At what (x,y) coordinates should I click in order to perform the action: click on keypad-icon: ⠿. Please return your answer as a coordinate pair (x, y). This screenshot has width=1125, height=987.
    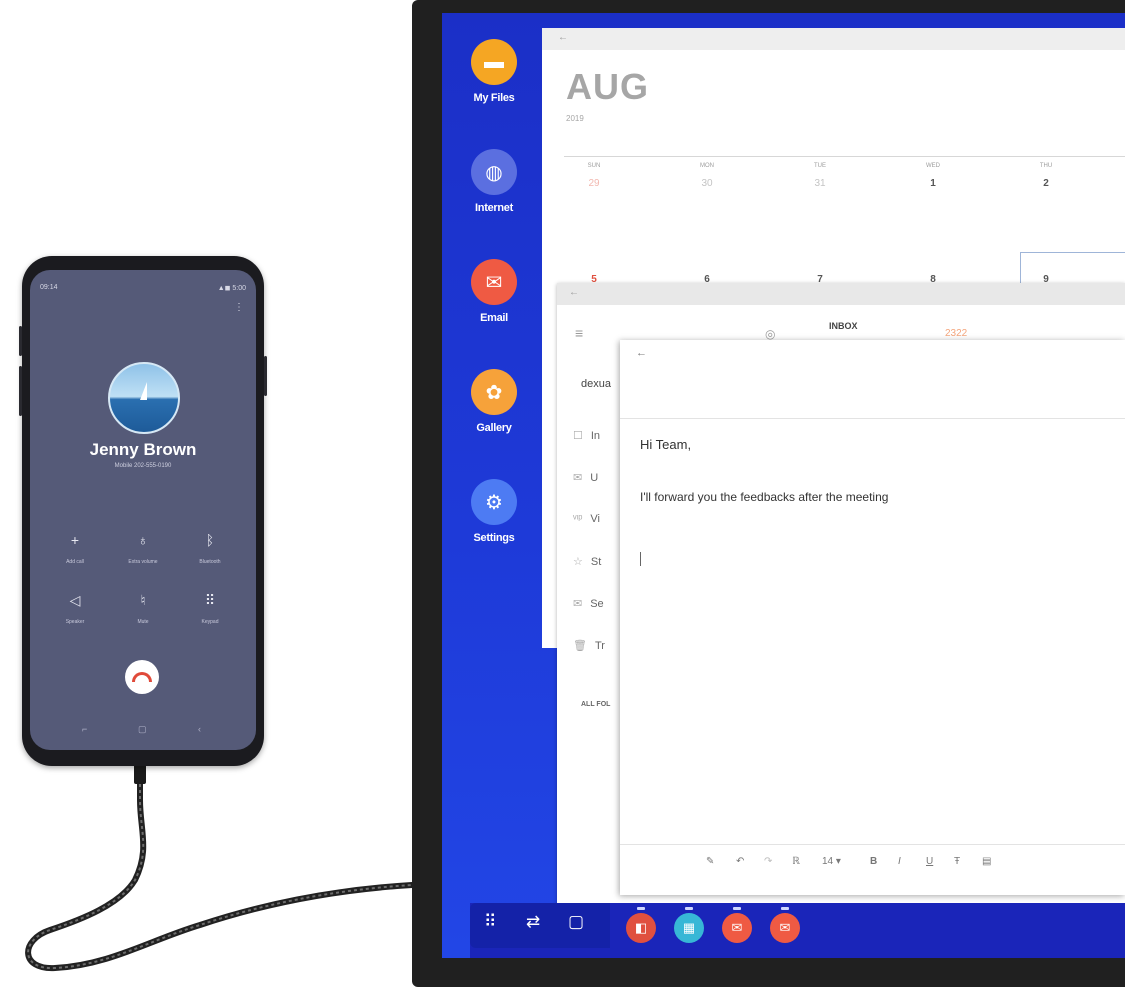
    Looking at the image, I should click on (210, 600).